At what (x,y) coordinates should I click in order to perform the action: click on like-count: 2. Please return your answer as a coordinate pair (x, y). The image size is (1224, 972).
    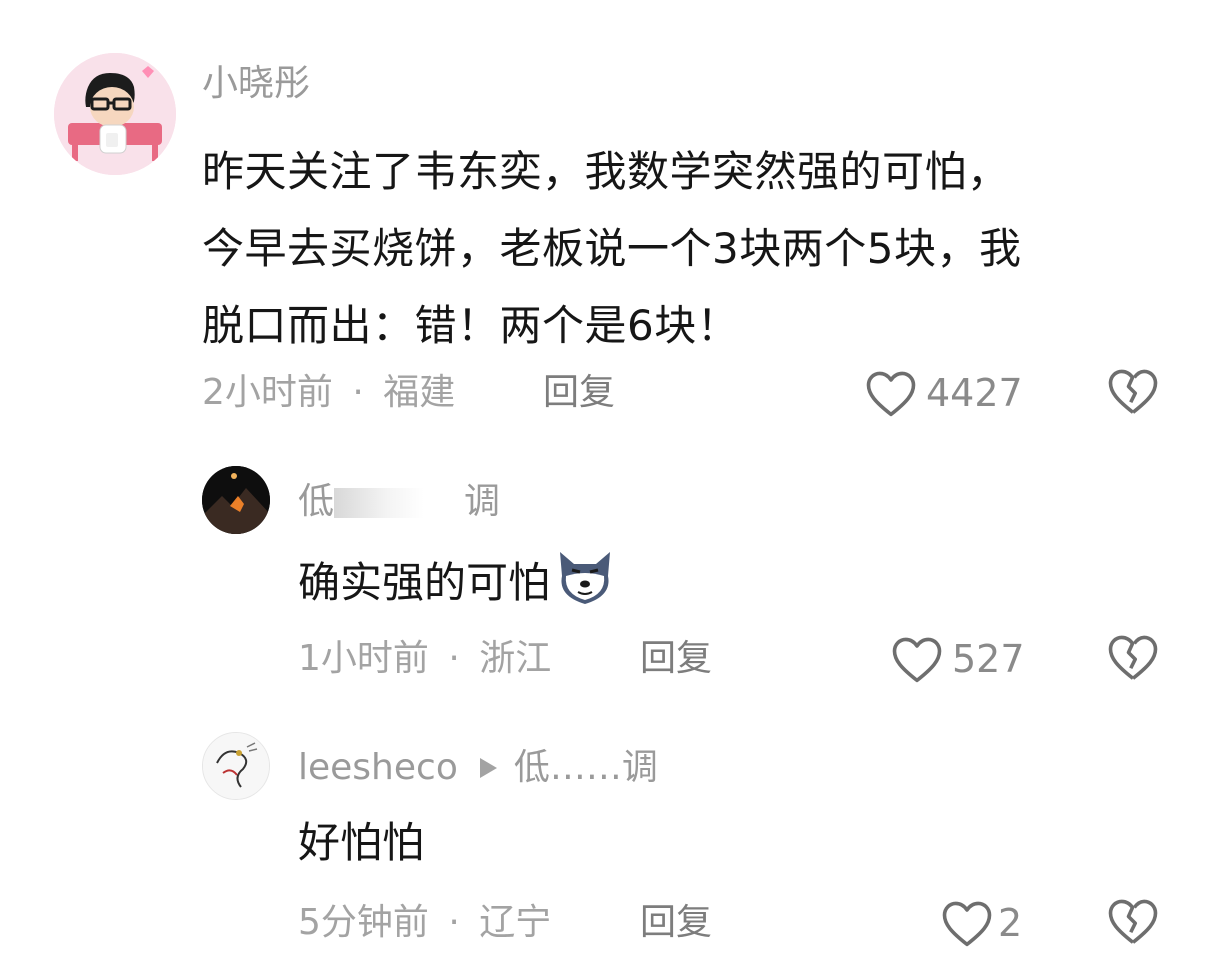
    Looking at the image, I should click on (1010, 923).